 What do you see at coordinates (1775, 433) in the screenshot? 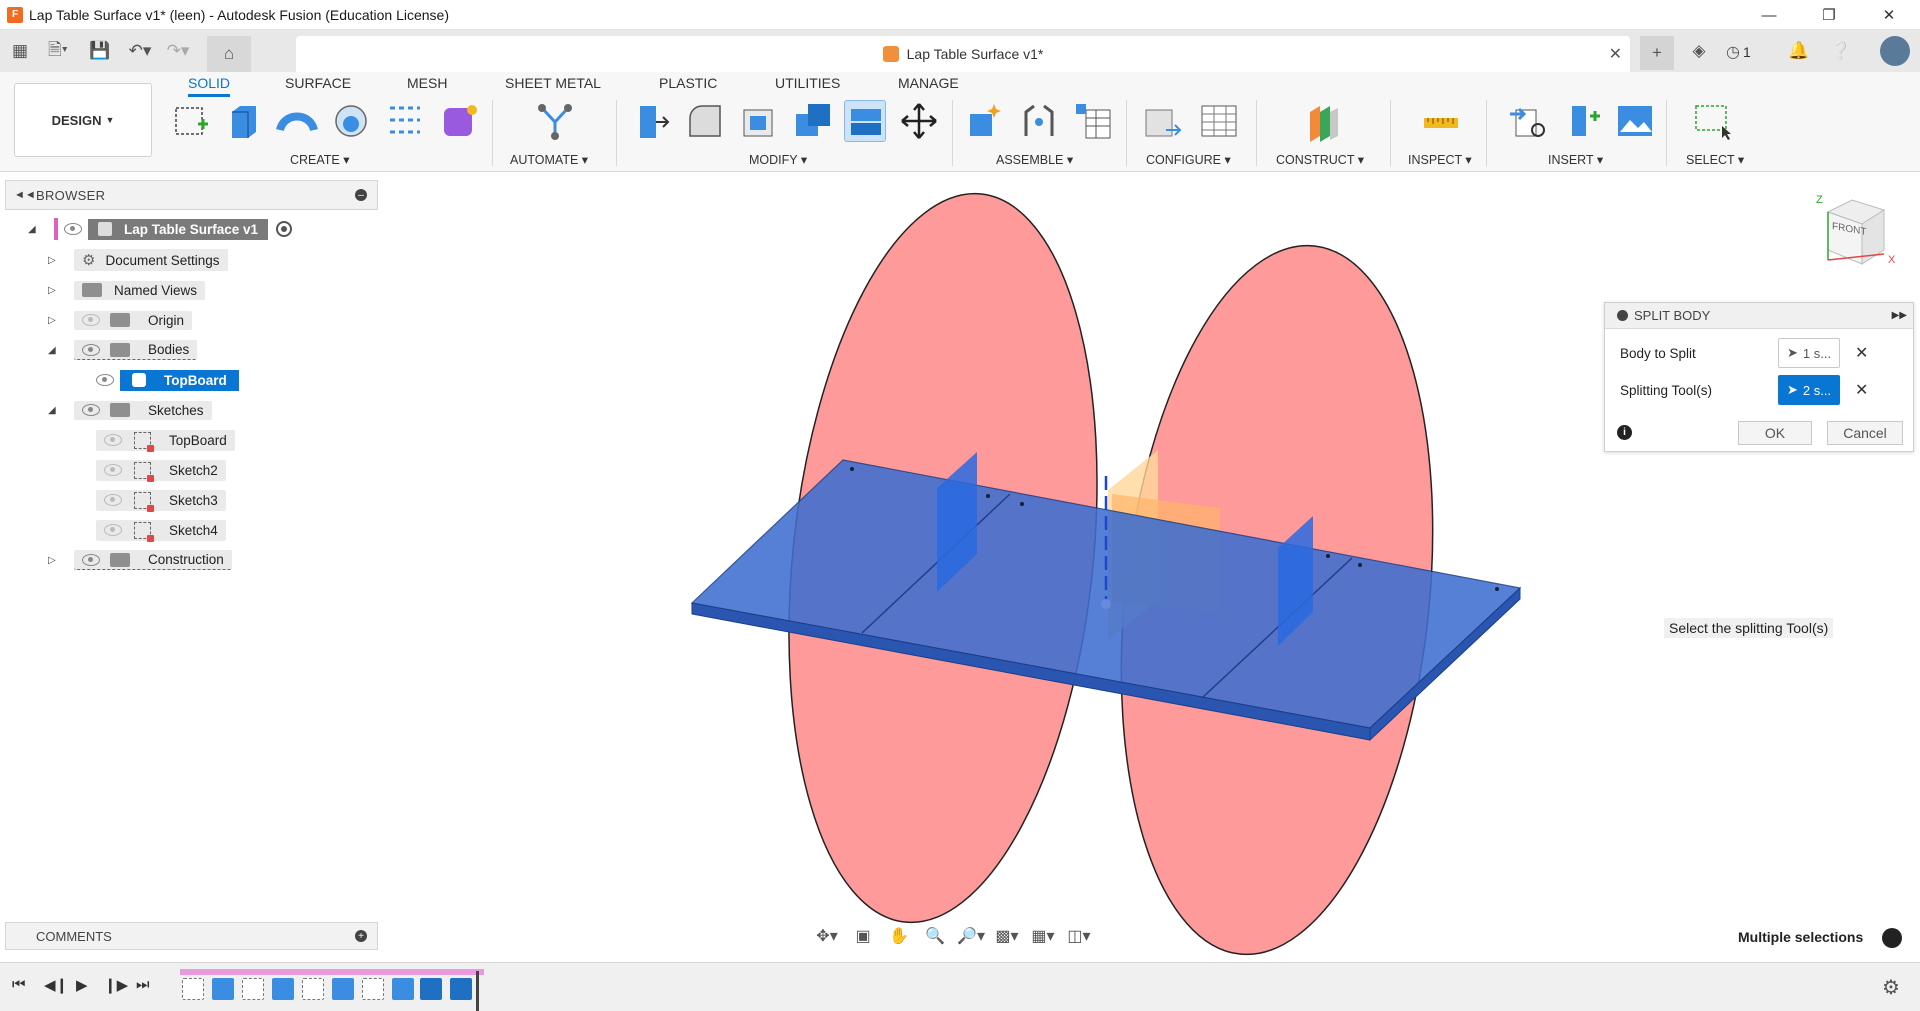
I see `ok-button: OK` at bounding box center [1775, 433].